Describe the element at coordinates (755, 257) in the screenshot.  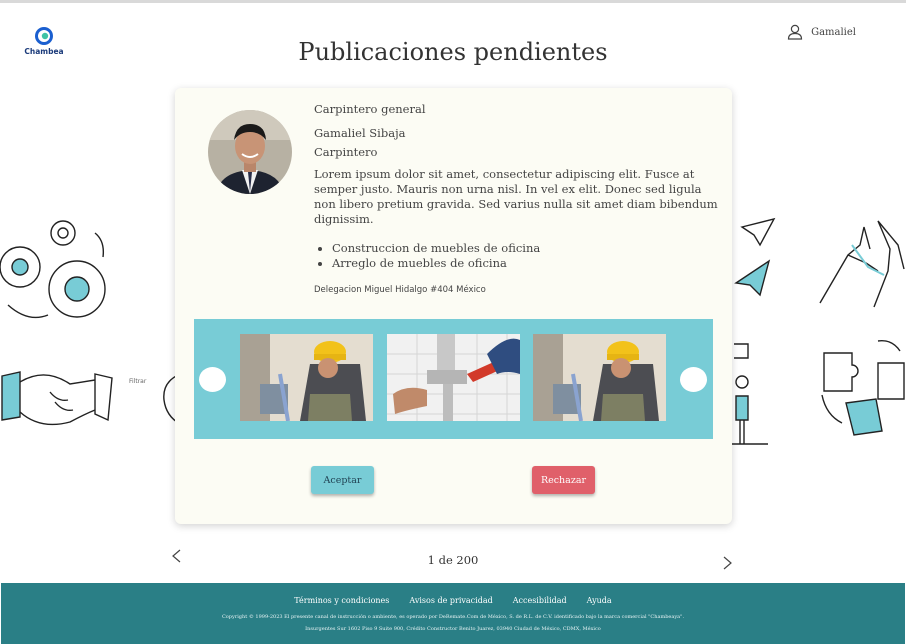
I see `paper-plane-illustration` at that location.